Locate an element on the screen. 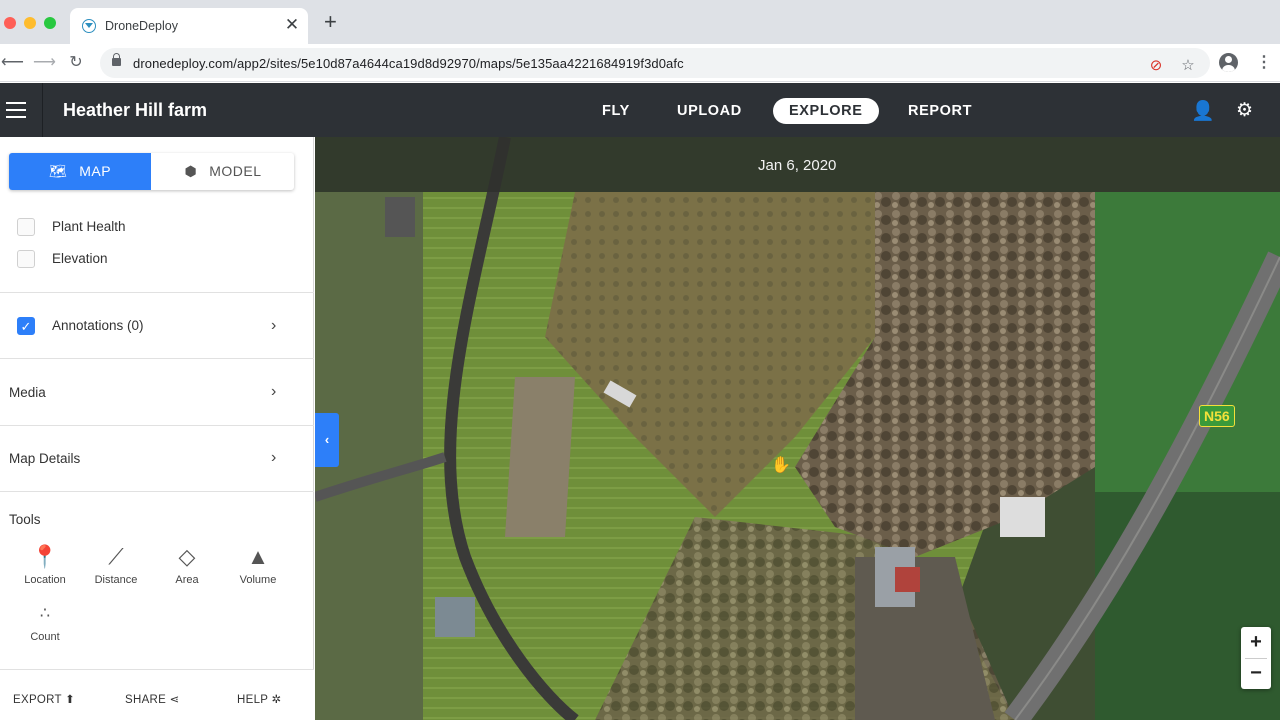  window-close-dot is located at coordinates (10, 23).